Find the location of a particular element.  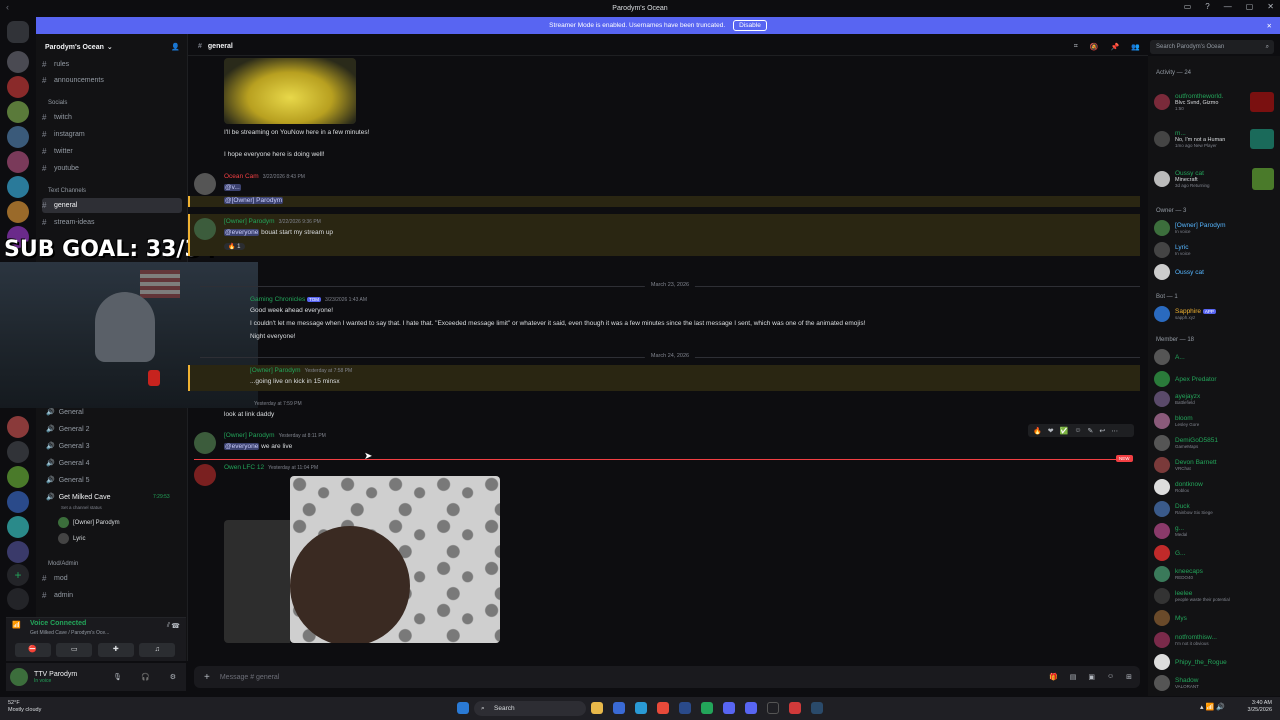

threads-icon: ⌗ is located at coordinates (1076, 47).